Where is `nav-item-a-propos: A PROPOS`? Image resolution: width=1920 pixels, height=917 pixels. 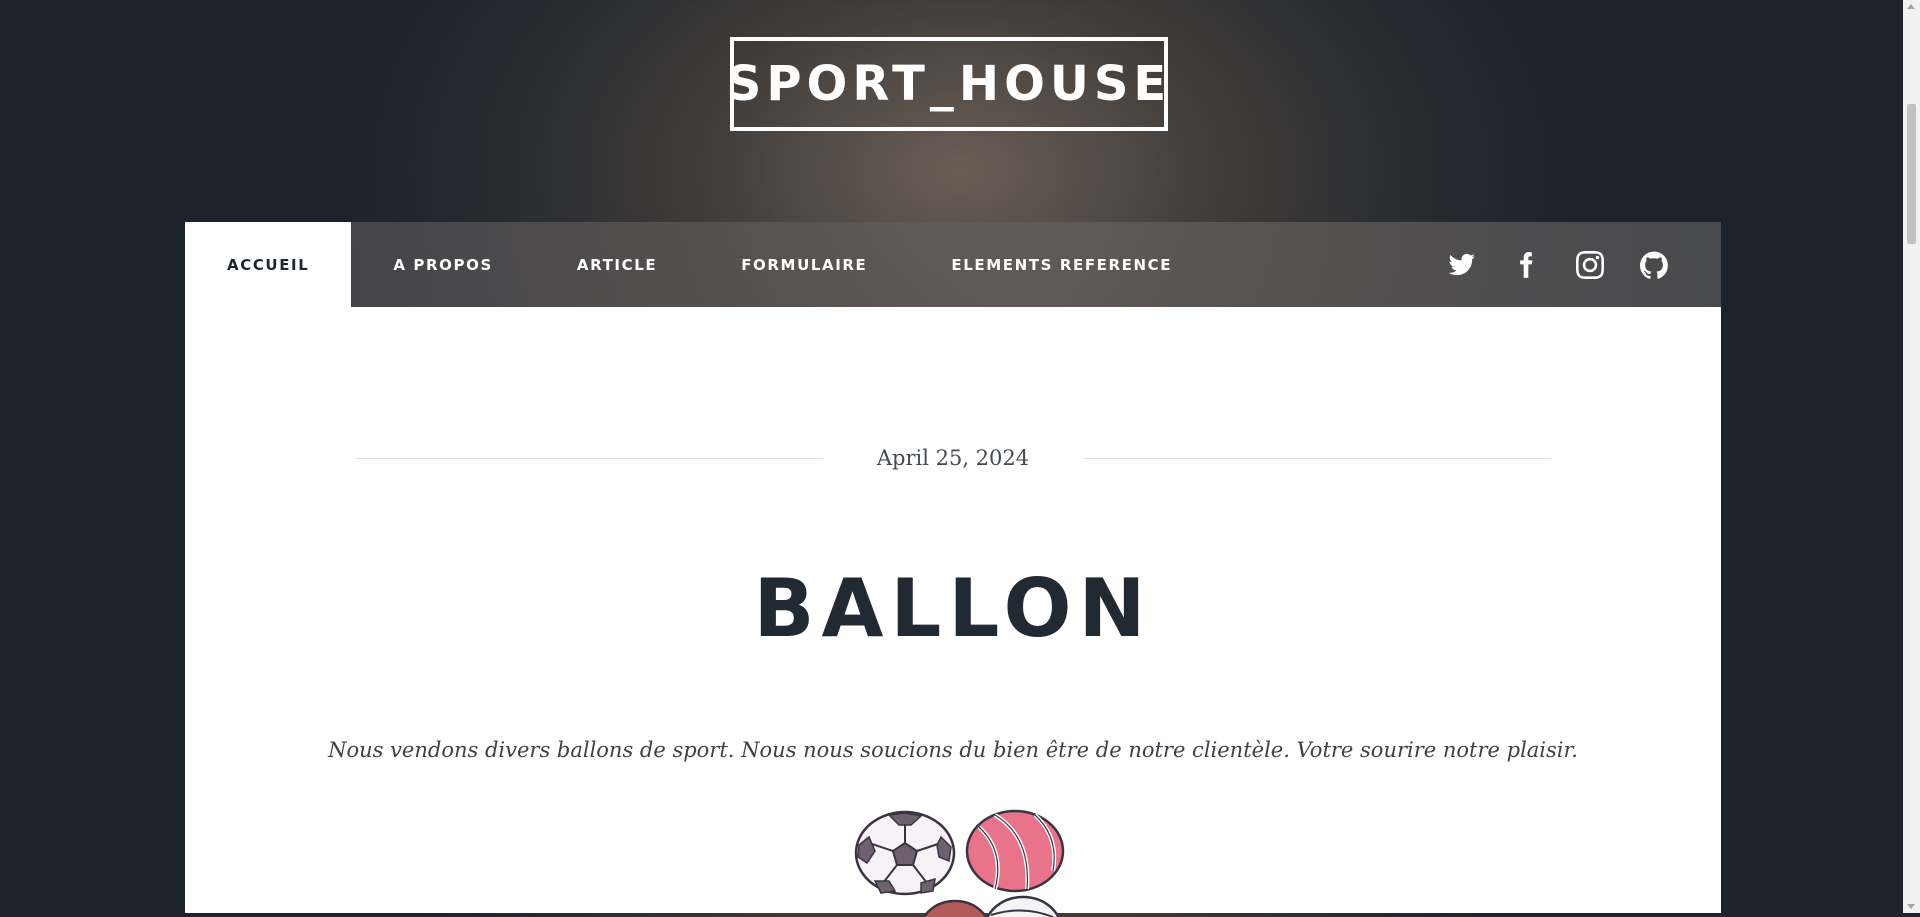 nav-item-a-propos: A PROPOS is located at coordinates (442, 264).